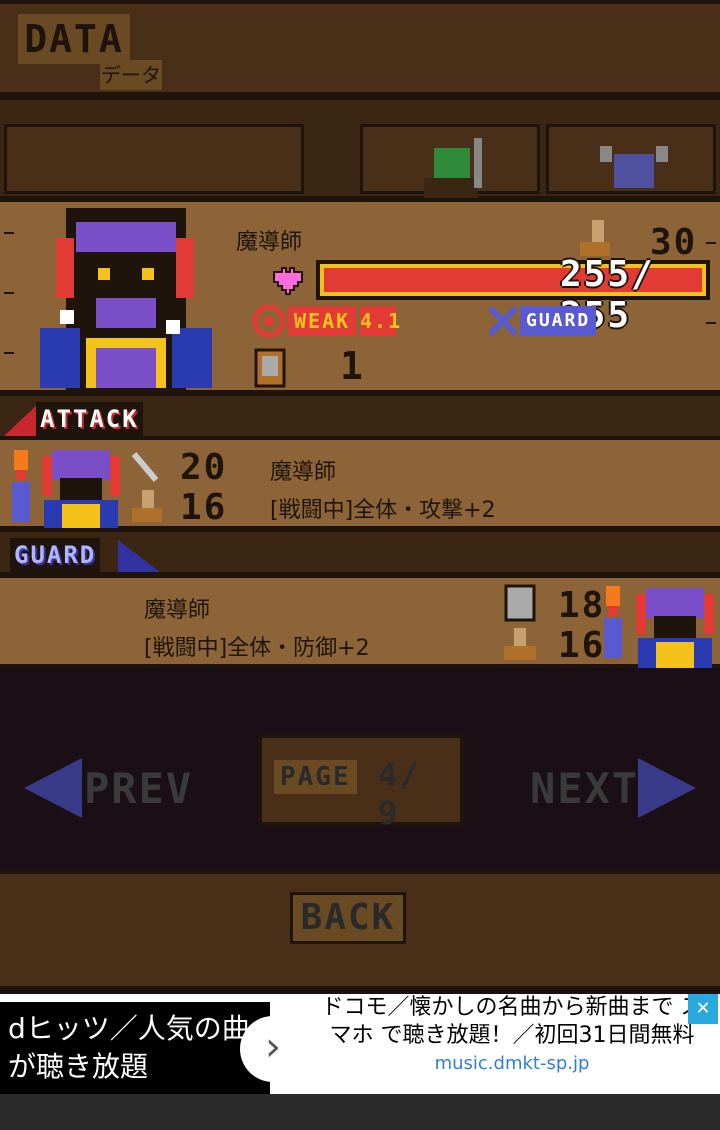 This screenshot has height=1130, width=720. What do you see at coordinates (512, 1064) in the screenshot?
I see `ad-url: music.dmkt-sp.jp` at bounding box center [512, 1064].